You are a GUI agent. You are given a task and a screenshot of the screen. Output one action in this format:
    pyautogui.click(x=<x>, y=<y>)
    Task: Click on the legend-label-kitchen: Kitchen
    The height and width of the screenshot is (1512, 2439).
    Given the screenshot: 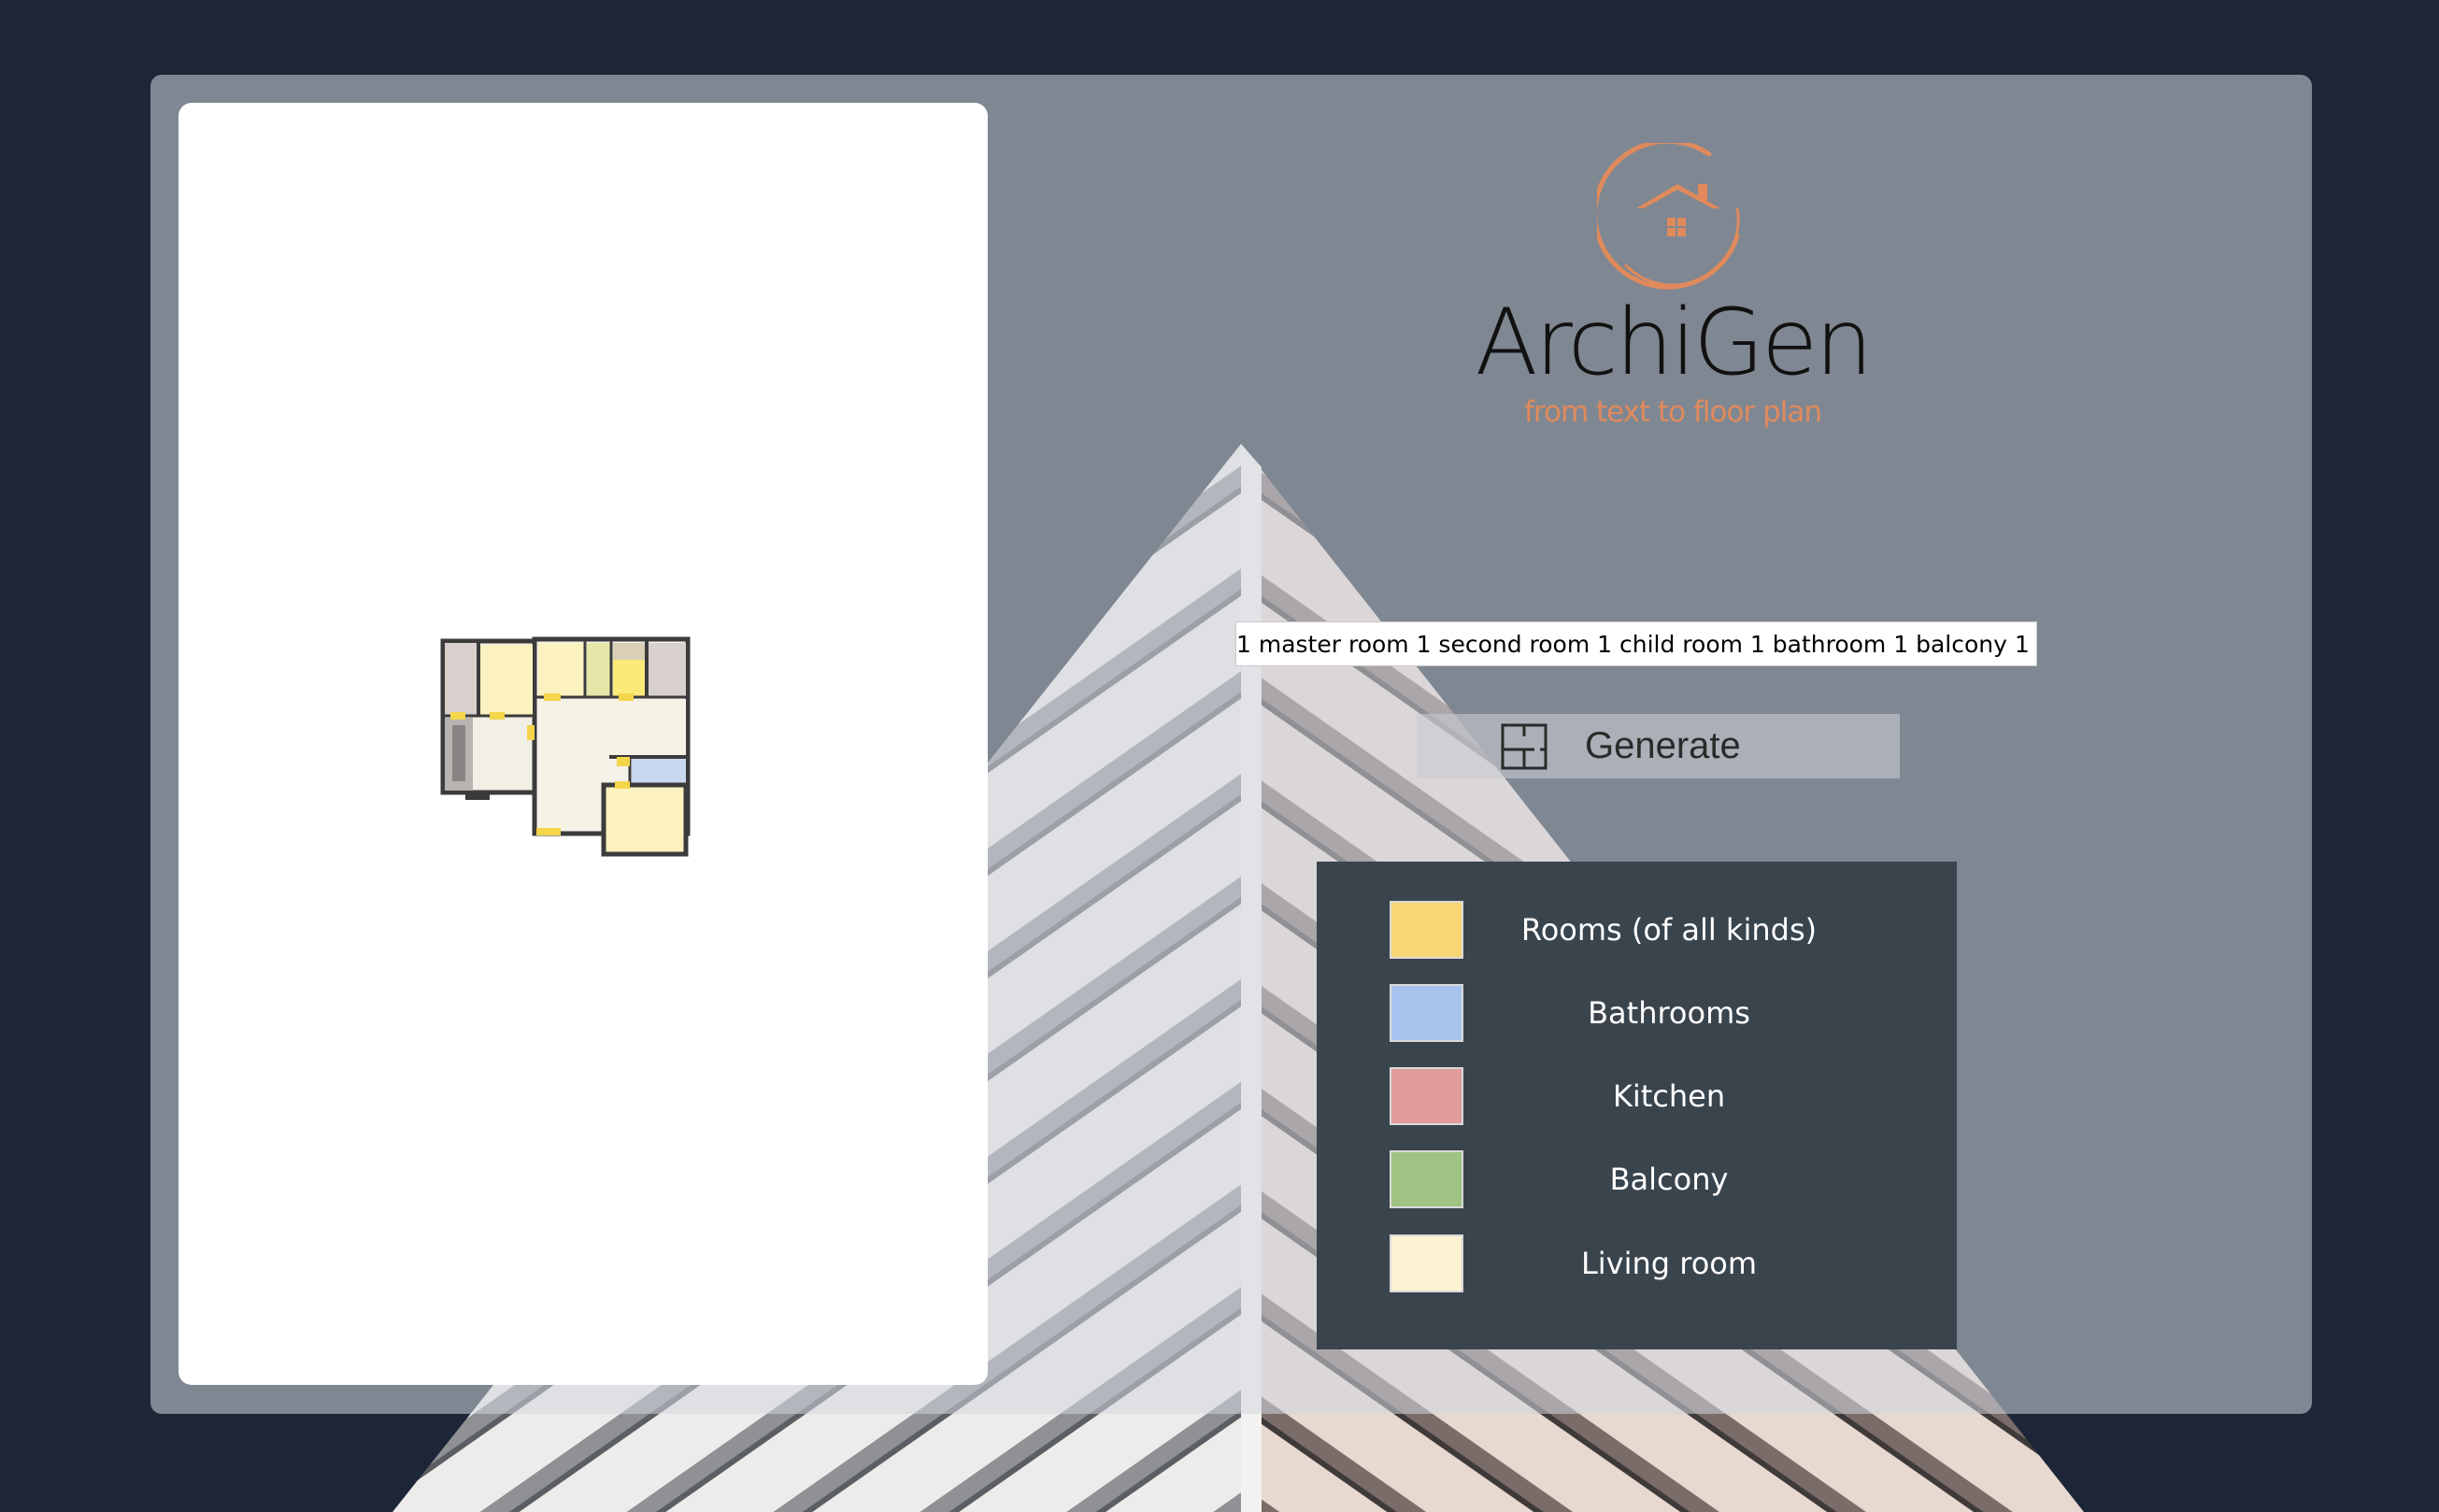 What is the action you would take?
    pyautogui.click(x=1669, y=1096)
    